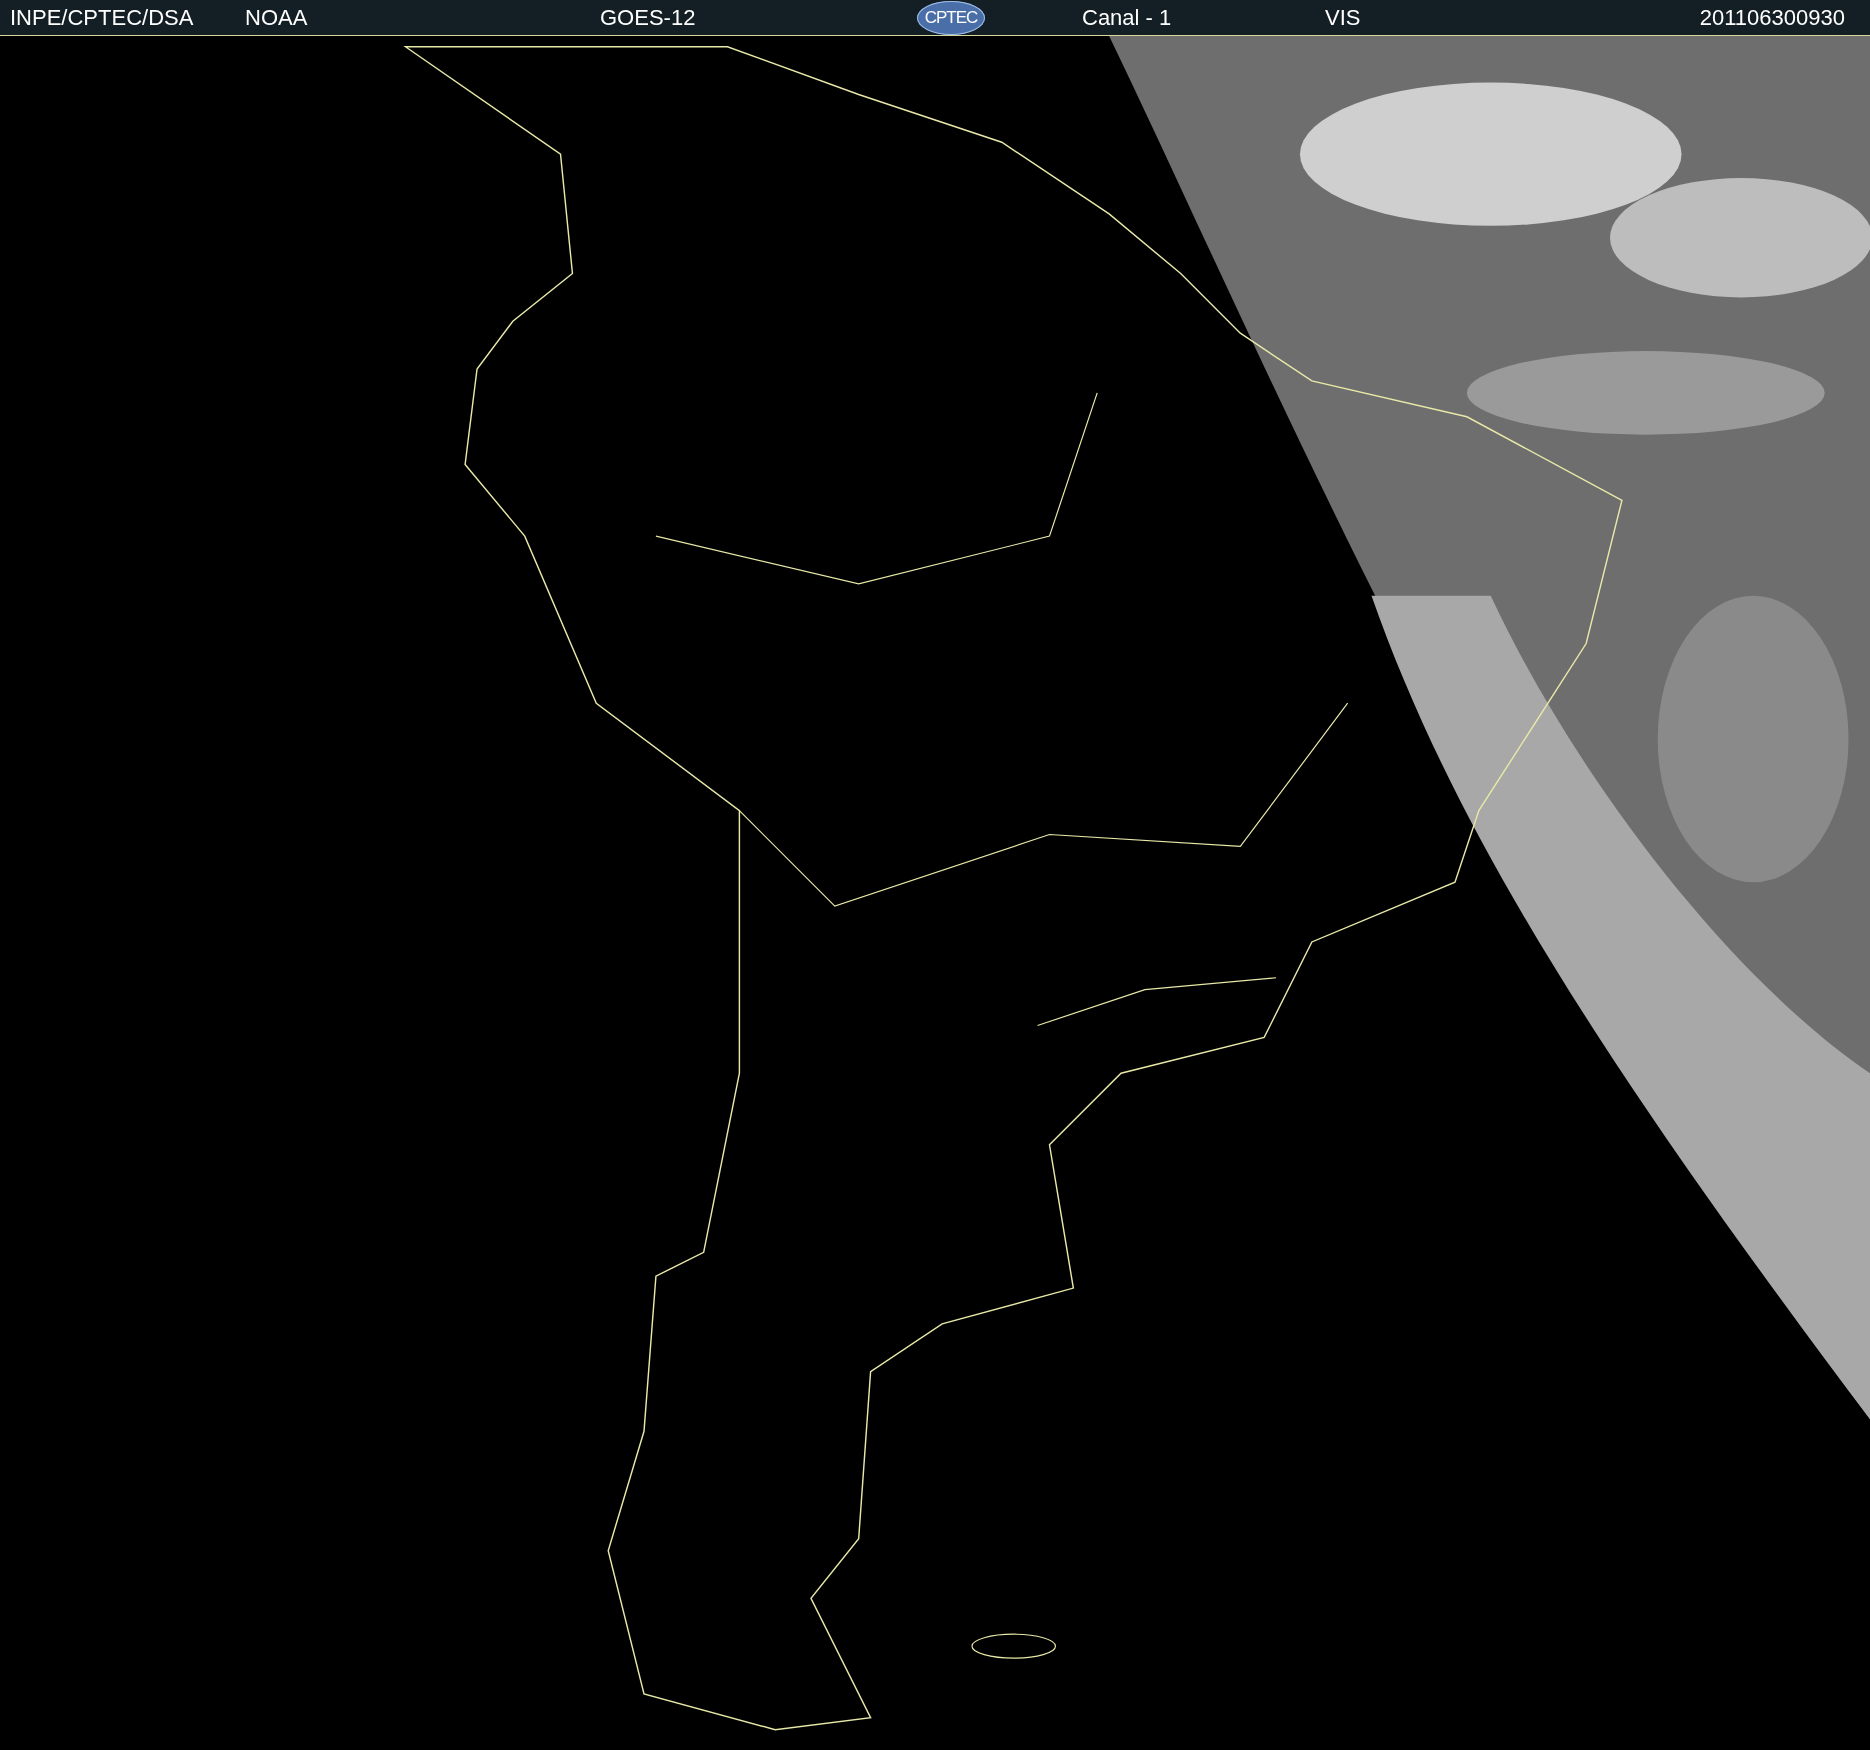 Image resolution: width=1870 pixels, height=1750 pixels. What do you see at coordinates (1772, 17) in the screenshot?
I see `timestamp-label: 201106300930` at bounding box center [1772, 17].